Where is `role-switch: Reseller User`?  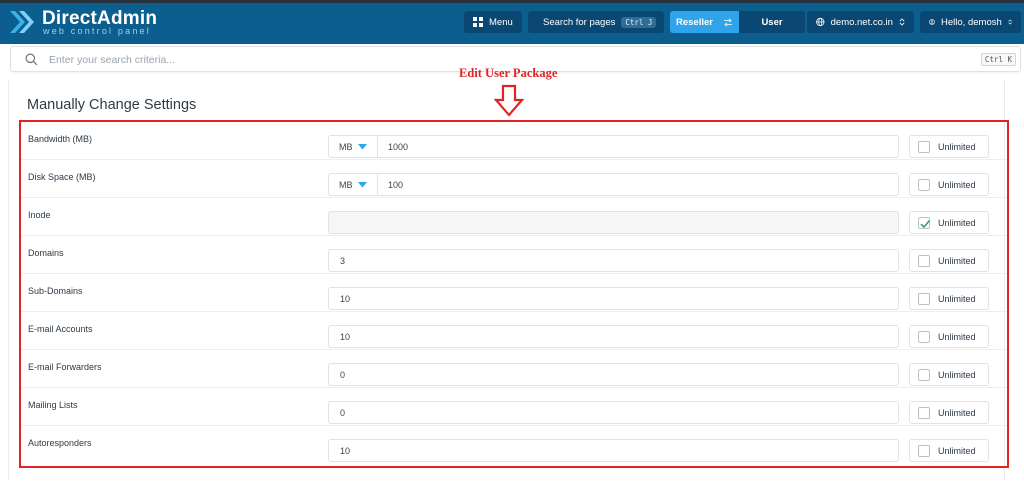
role-switch: Reseller User is located at coordinates (737, 22).